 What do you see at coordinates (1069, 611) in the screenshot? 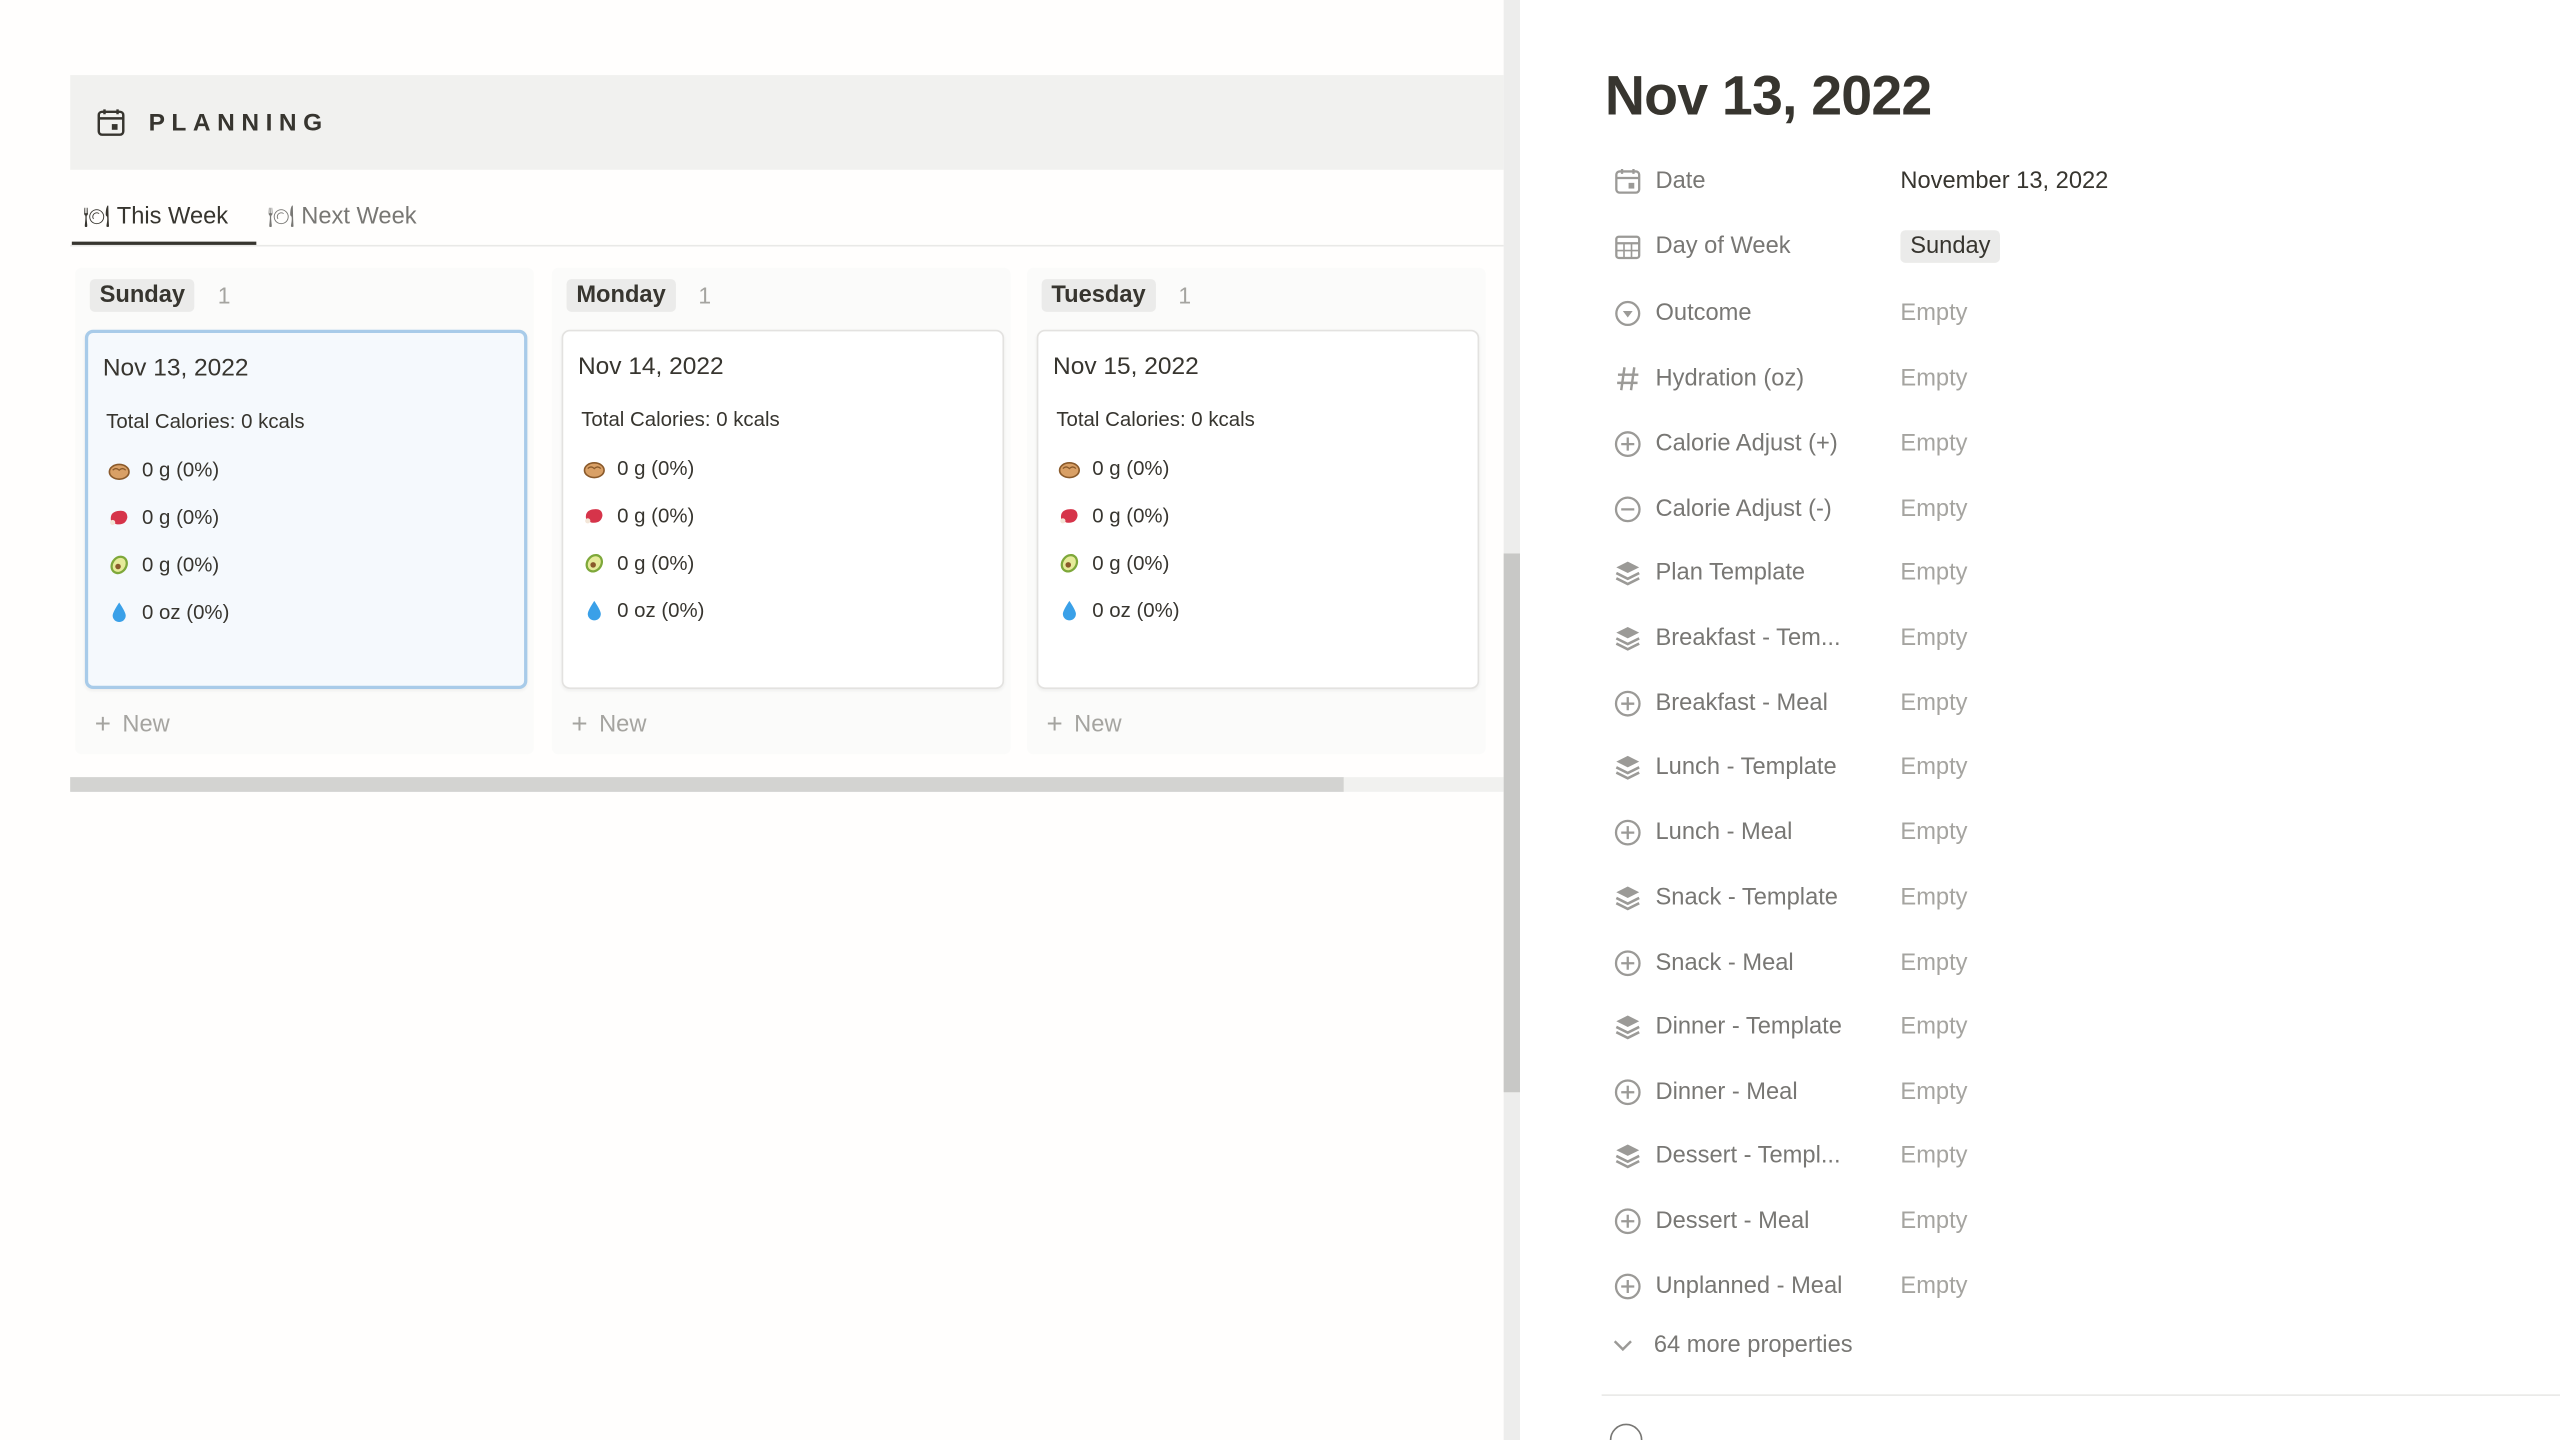
I see `droplet-icon` at bounding box center [1069, 611].